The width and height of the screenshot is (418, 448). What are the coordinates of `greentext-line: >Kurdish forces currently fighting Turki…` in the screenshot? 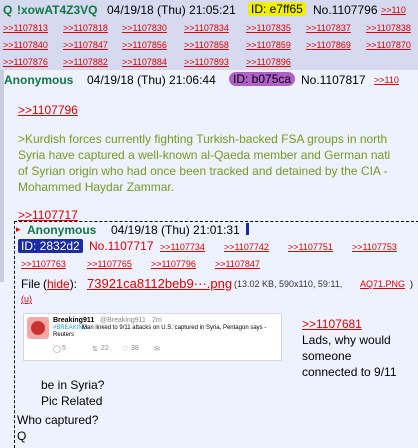 It's located at (203, 139).